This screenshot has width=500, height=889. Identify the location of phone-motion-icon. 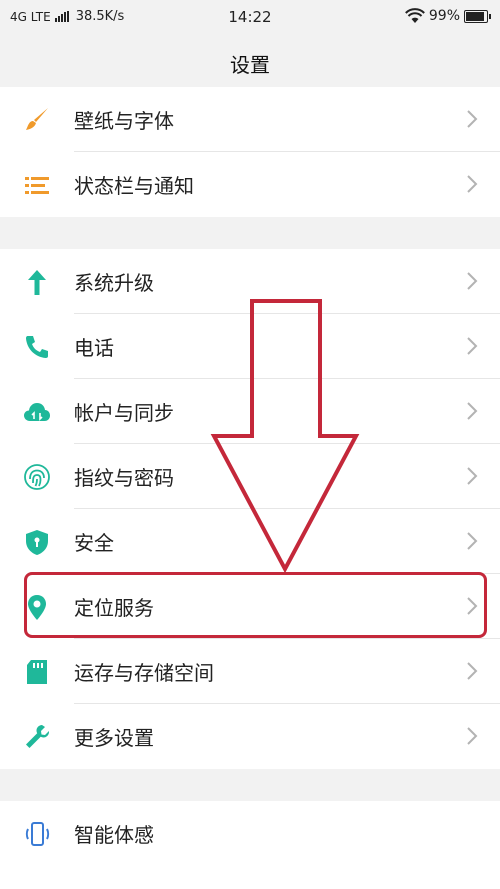
(37, 834).